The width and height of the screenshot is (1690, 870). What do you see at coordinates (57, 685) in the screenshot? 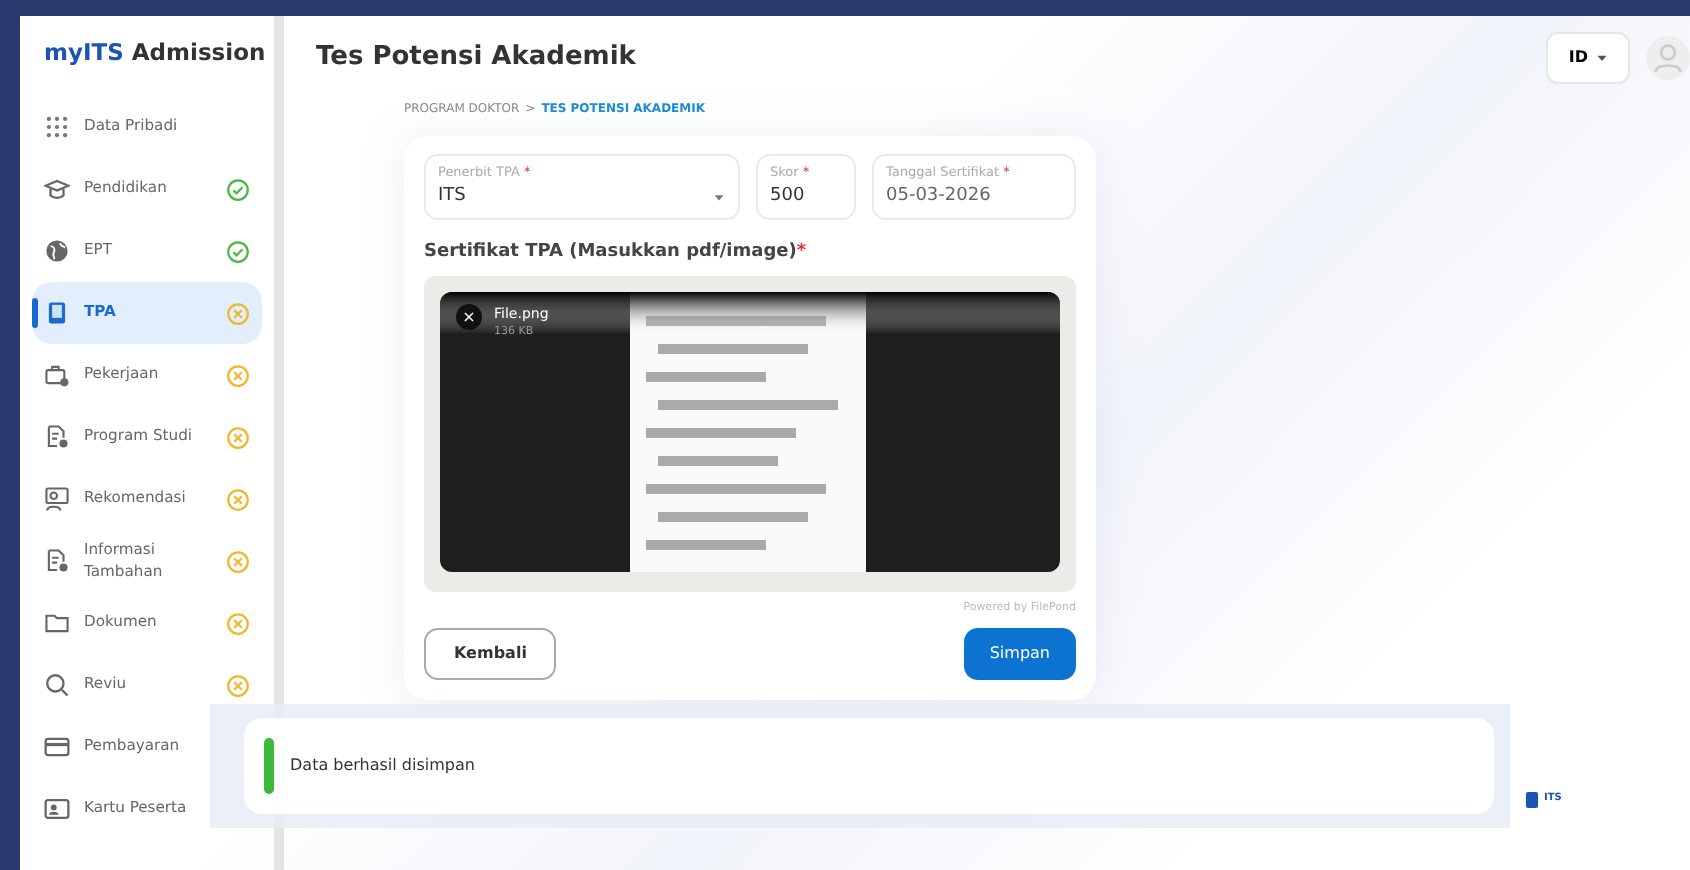
I see `magnifier-icon` at bounding box center [57, 685].